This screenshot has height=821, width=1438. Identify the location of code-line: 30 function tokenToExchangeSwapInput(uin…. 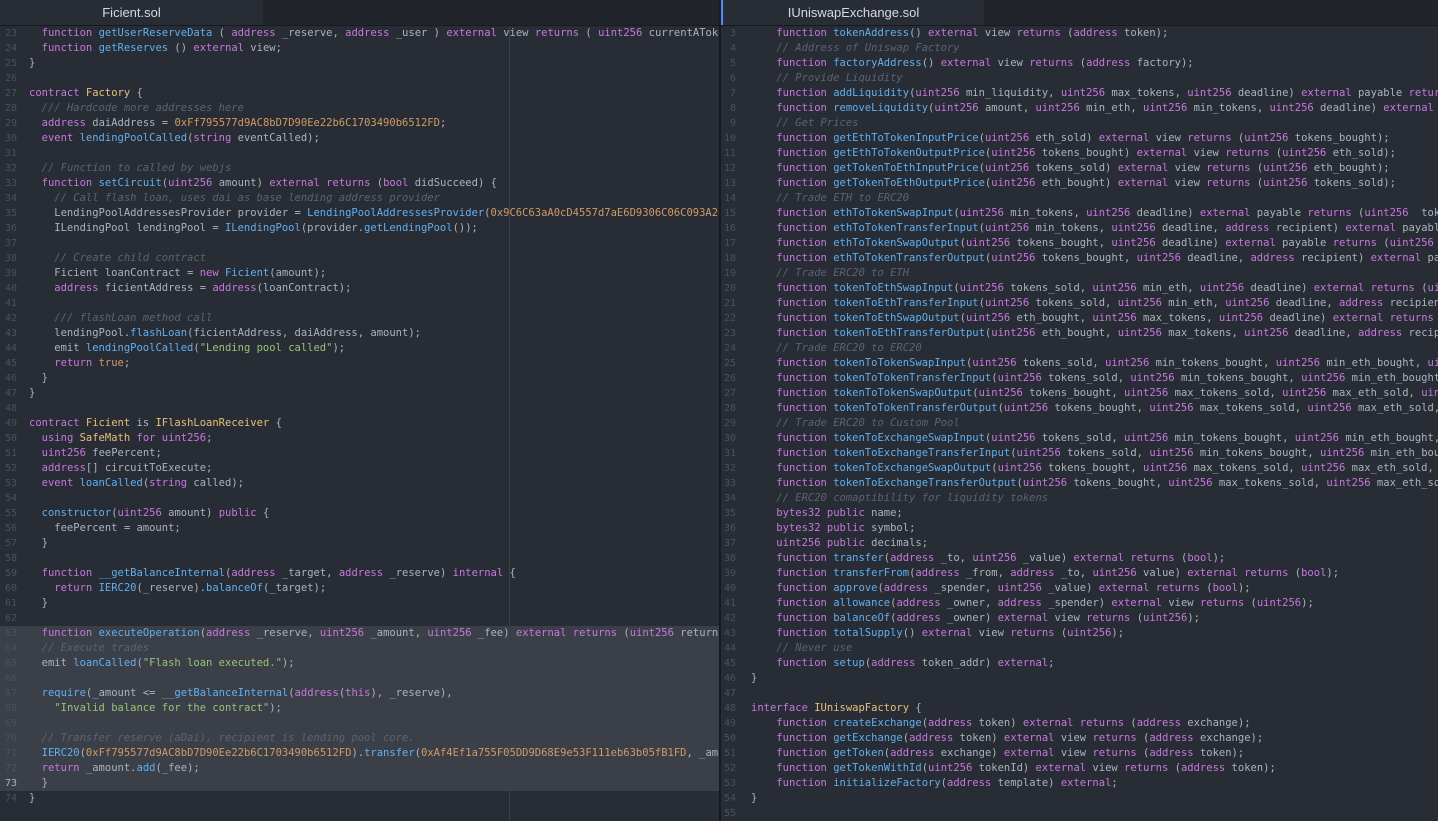
(1079, 438).